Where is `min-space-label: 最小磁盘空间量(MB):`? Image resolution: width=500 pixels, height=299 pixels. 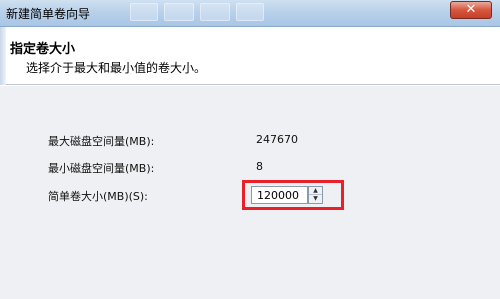
min-space-label: 最小磁盘空间量(MB): is located at coordinates (101, 168).